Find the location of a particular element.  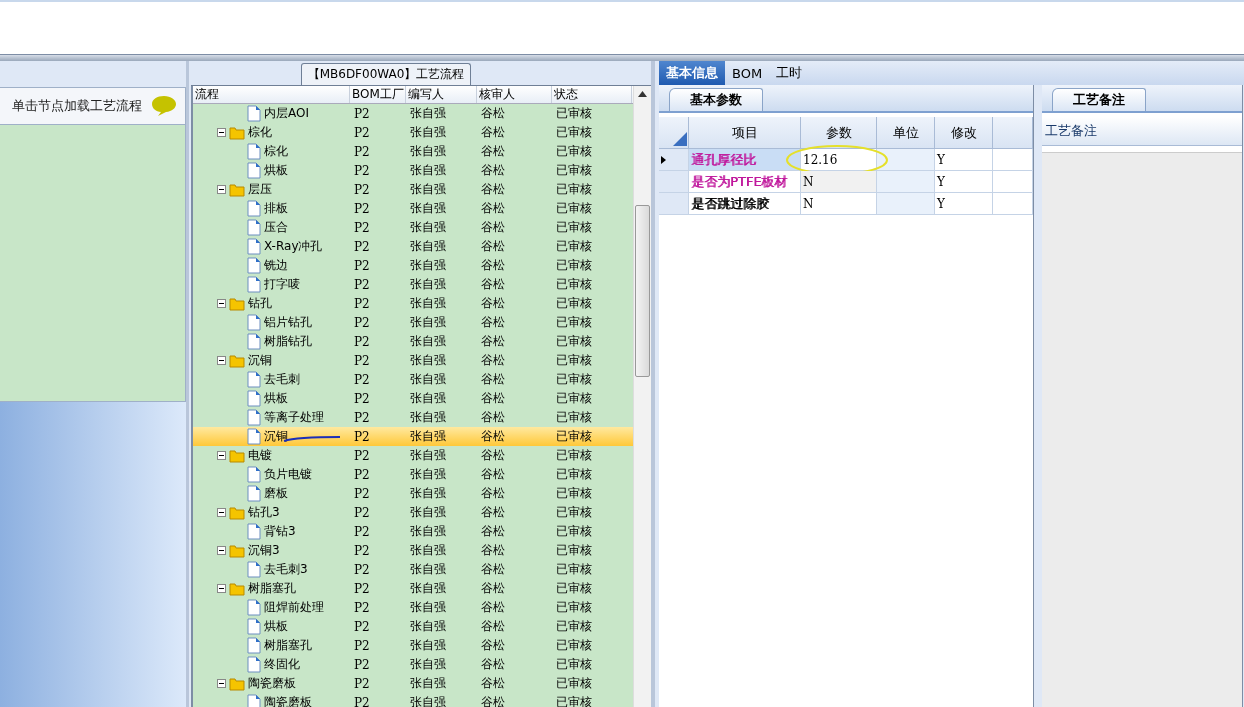

tree-row: 内层AOI P2 张自强 谷松 已审核 is located at coordinates (413, 113).